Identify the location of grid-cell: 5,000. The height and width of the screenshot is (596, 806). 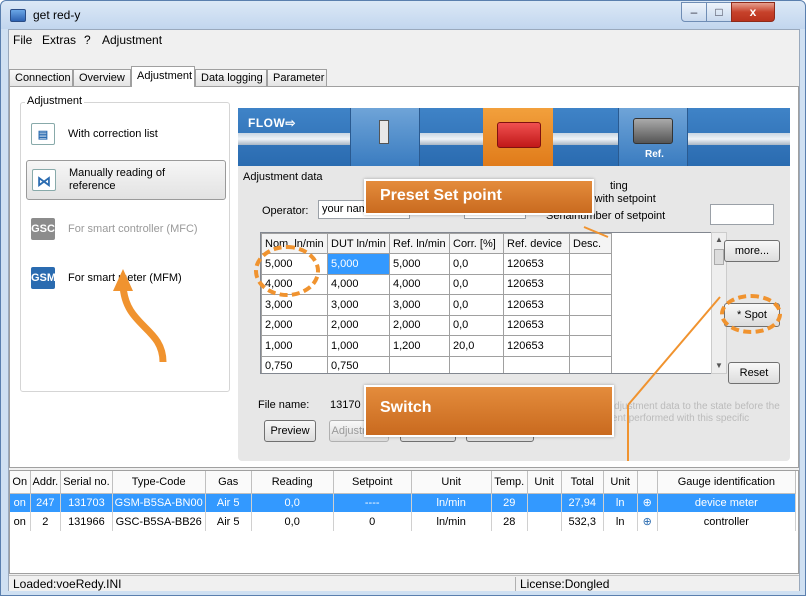
(419, 264).